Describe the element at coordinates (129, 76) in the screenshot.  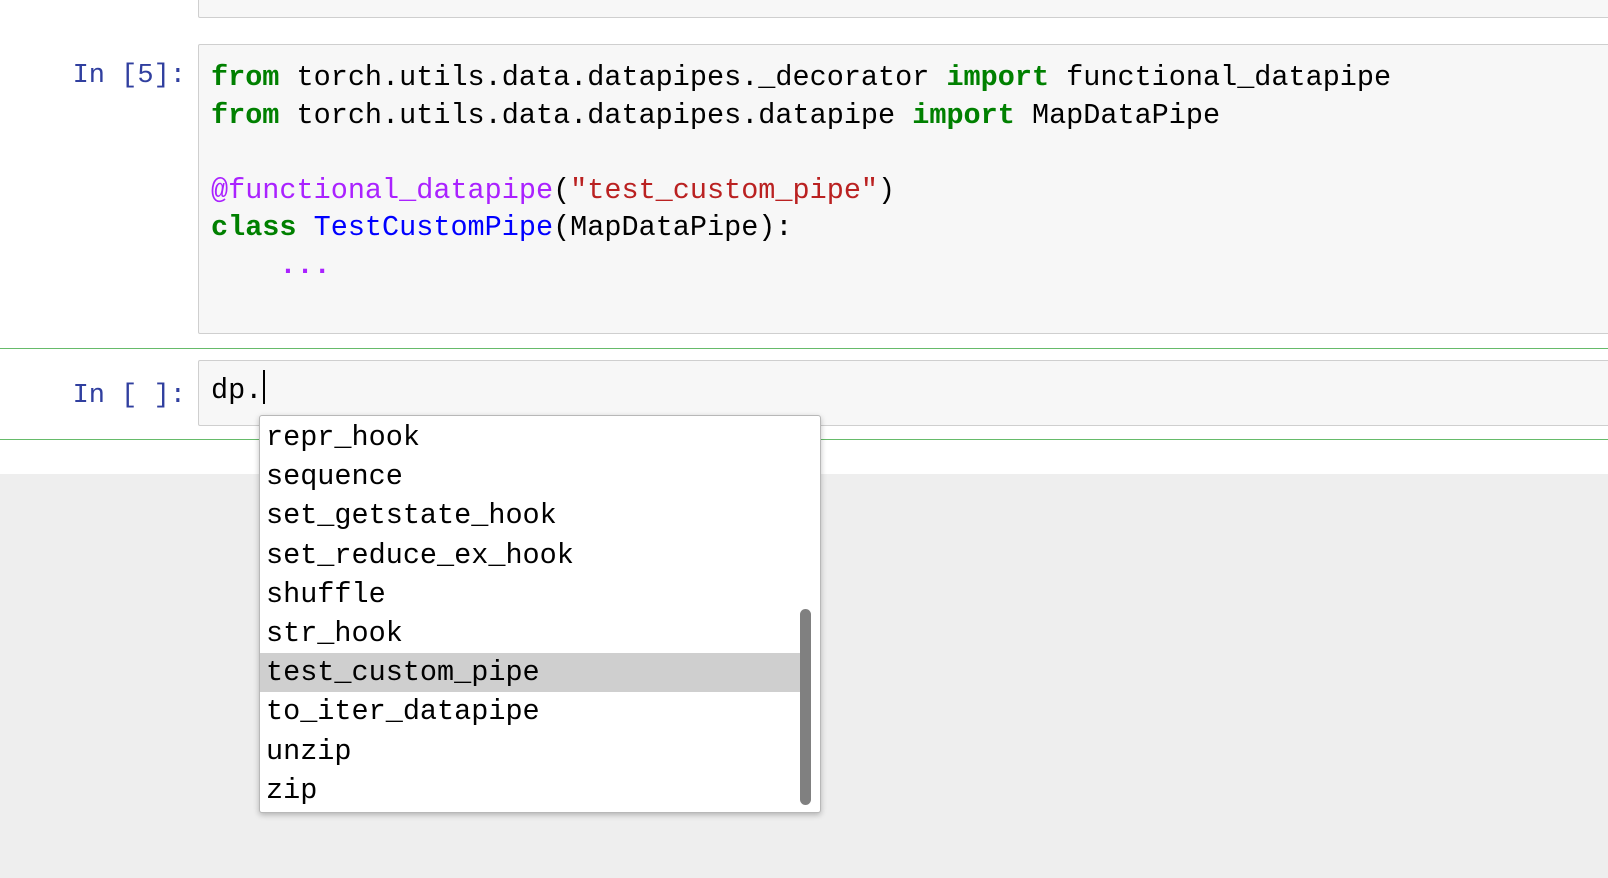
I see `cell-prompt: In [5]:` at that location.